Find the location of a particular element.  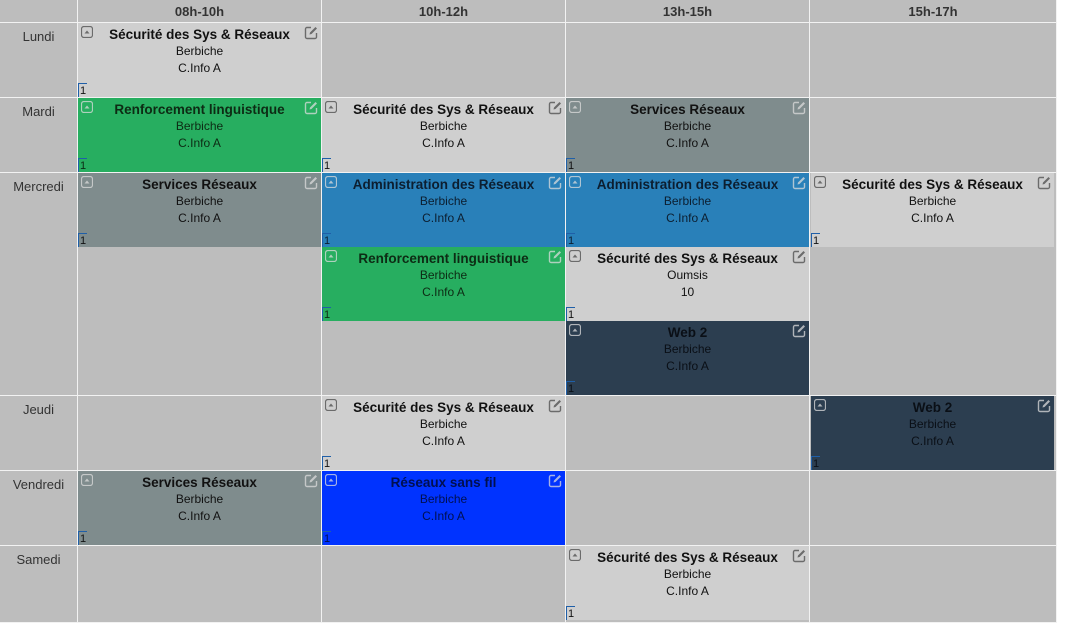

day-label: Jeudi is located at coordinates (38, 409).